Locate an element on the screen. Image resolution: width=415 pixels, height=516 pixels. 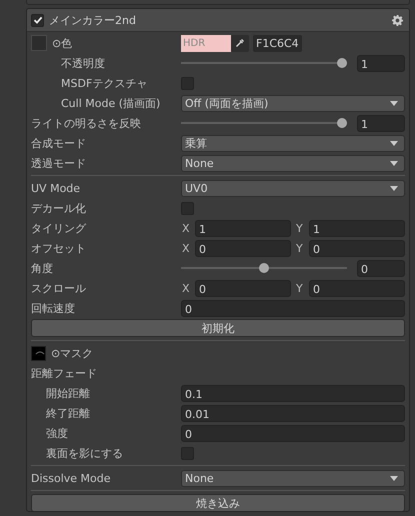
property-label: 合成モード is located at coordinates (58, 143).